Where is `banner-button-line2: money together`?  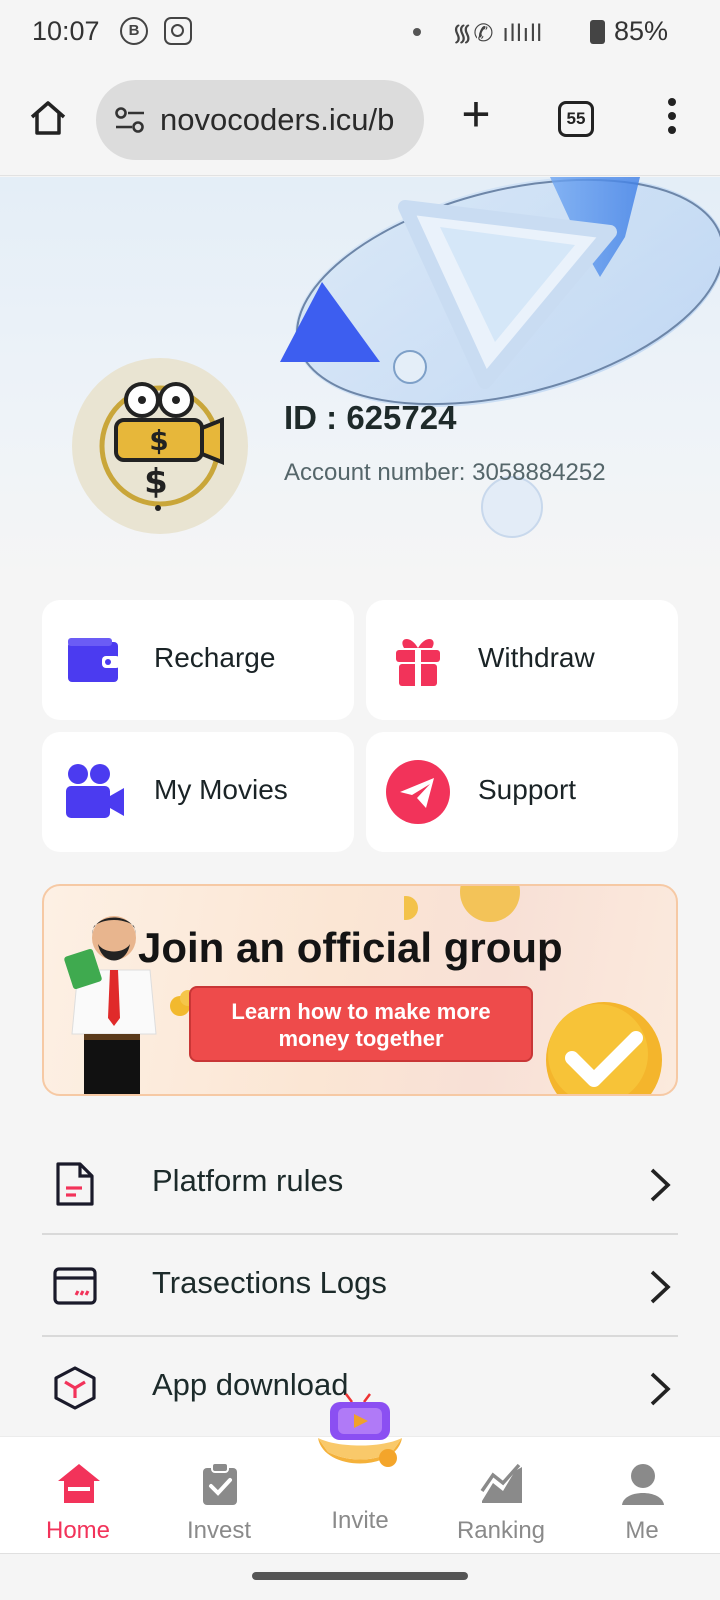 banner-button-line2: money together is located at coordinates (361, 1038).